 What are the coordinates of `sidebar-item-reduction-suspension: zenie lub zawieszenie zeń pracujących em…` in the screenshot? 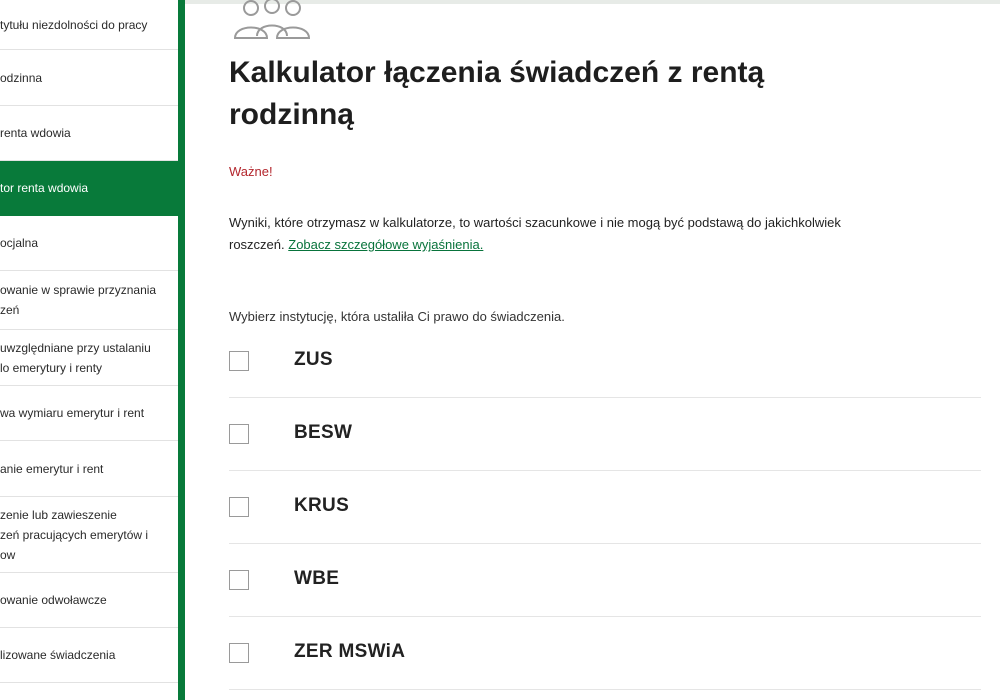 It's located at (89, 535).